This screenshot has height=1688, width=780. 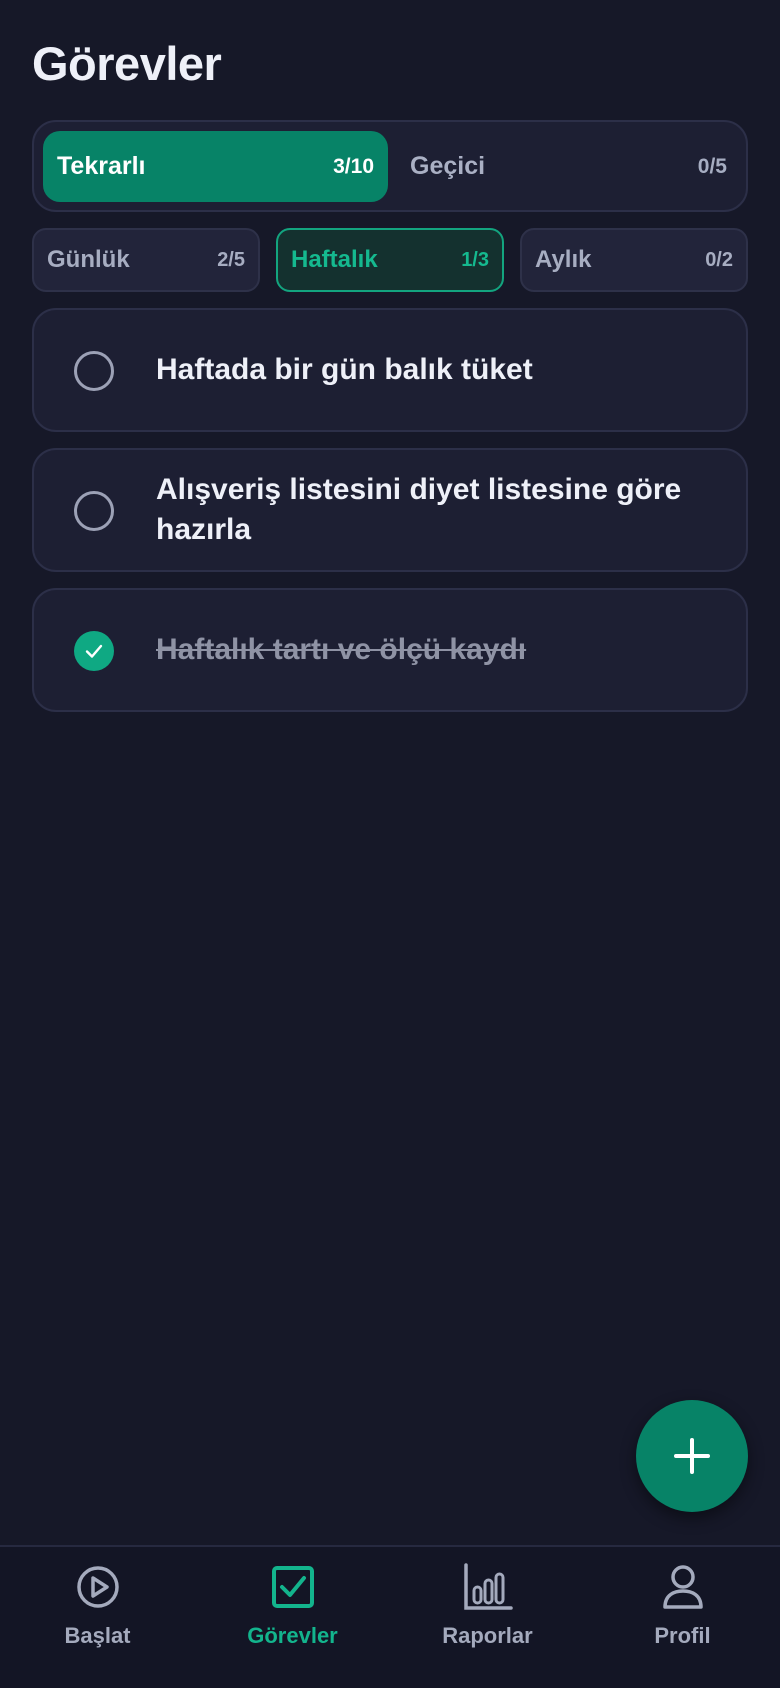 I want to click on page-title: Görevler, so click(x=127, y=63).